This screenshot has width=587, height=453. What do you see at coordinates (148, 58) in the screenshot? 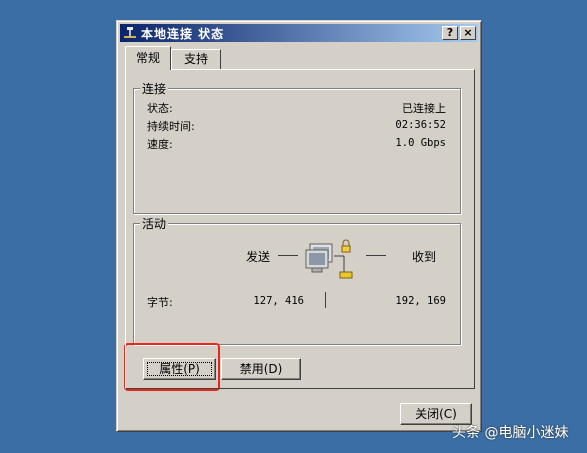
I see `tab-general: 常规` at bounding box center [148, 58].